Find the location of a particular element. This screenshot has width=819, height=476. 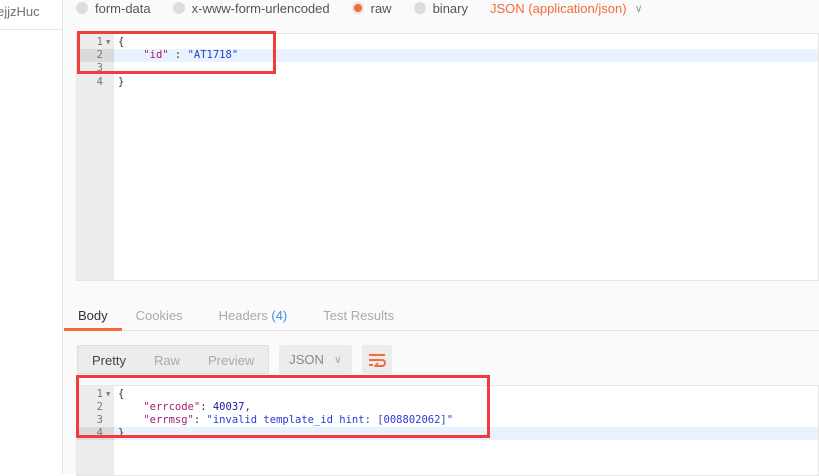

code-line: 2 "errcode": 40037, is located at coordinates (173, 407).